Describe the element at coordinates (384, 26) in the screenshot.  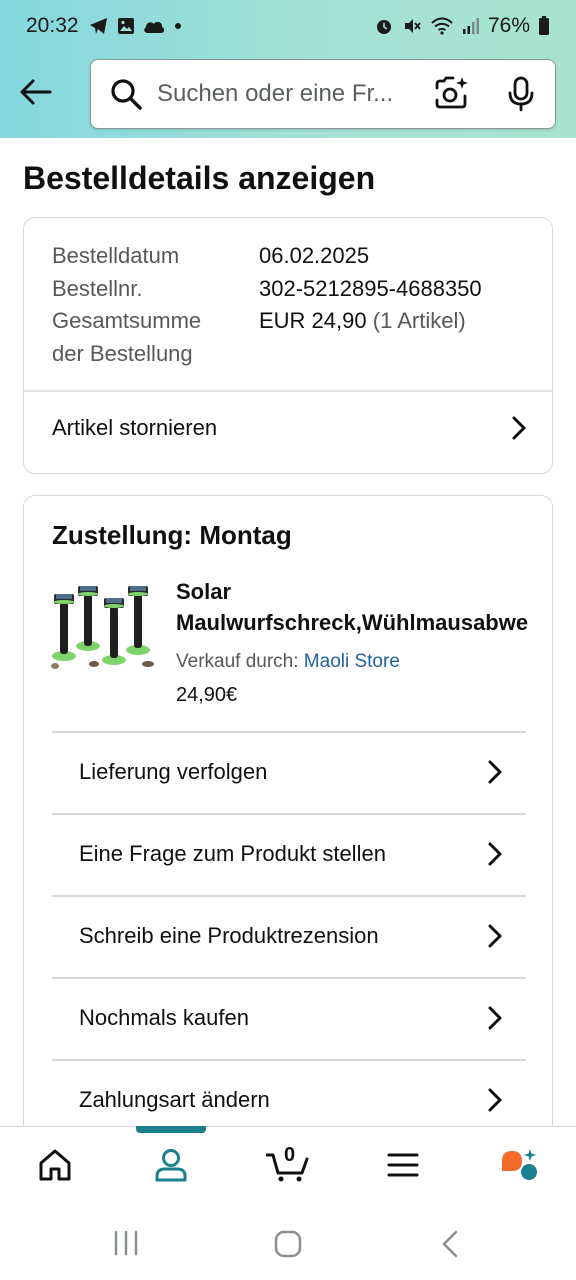
I see `alarm-icon` at that location.